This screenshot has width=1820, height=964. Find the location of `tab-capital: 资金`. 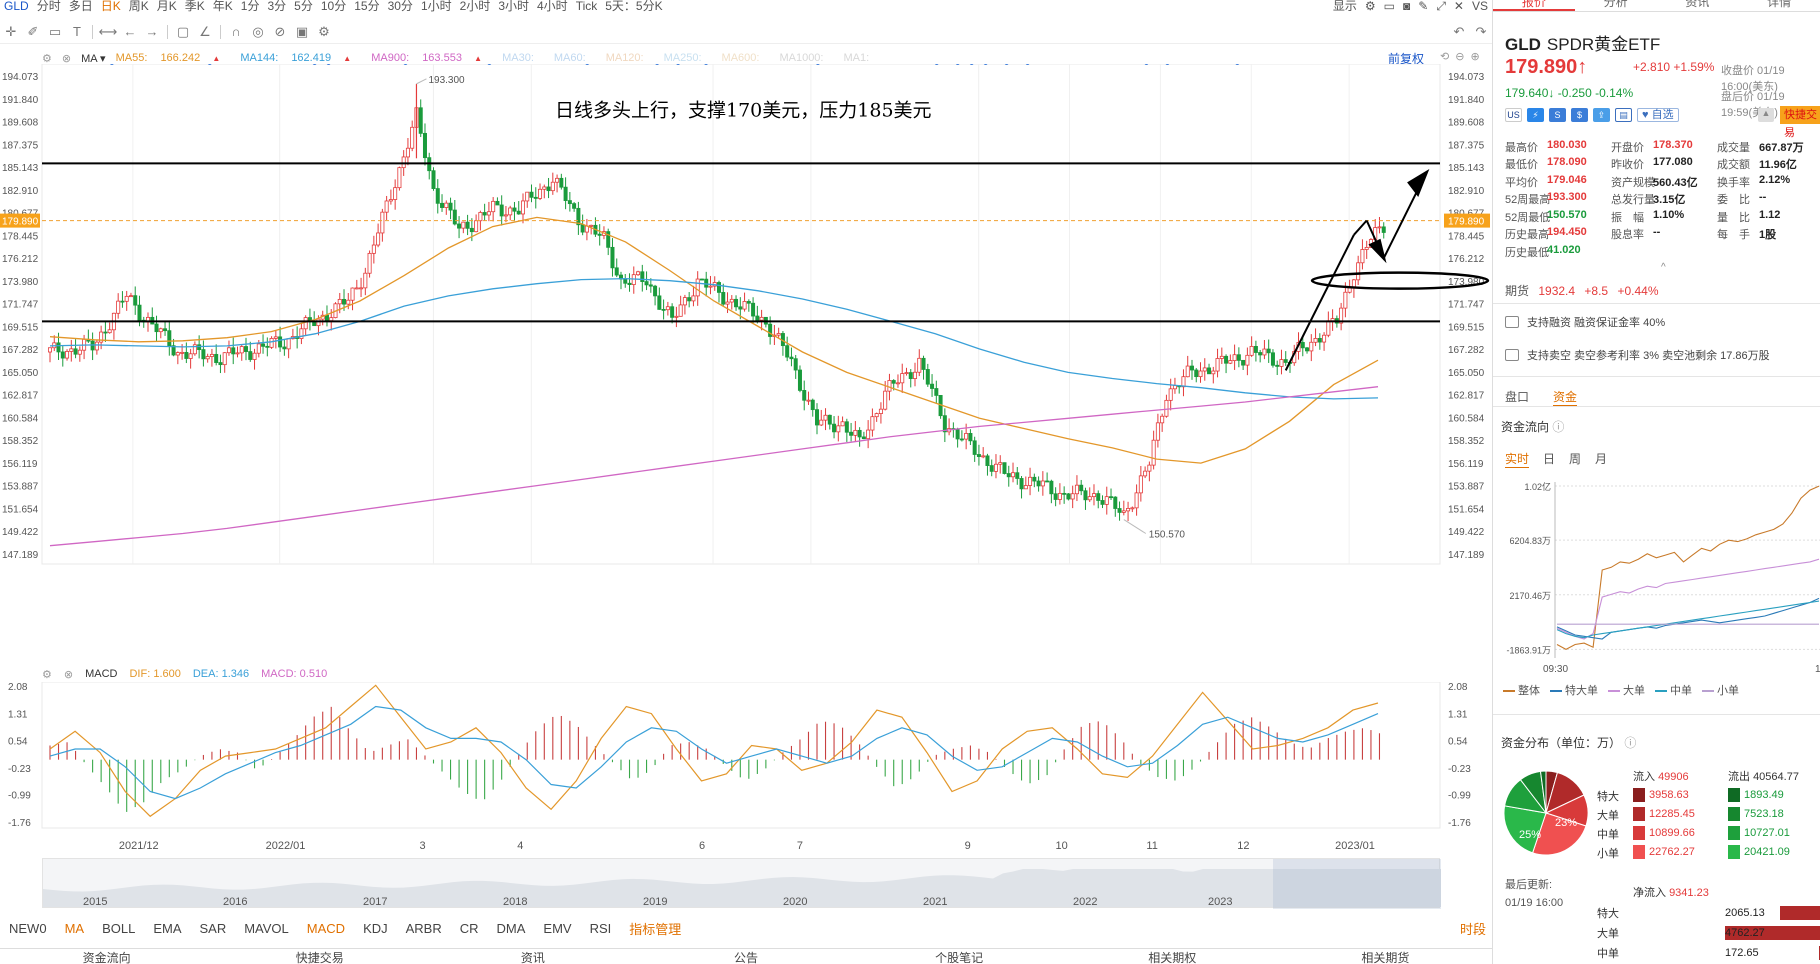

tab-capital: 资金 is located at coordinates (1565, 397).